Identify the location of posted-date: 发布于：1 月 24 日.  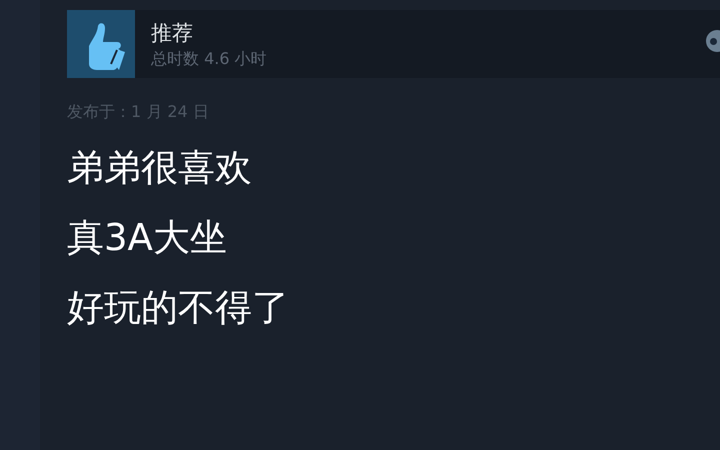
(138, 112).